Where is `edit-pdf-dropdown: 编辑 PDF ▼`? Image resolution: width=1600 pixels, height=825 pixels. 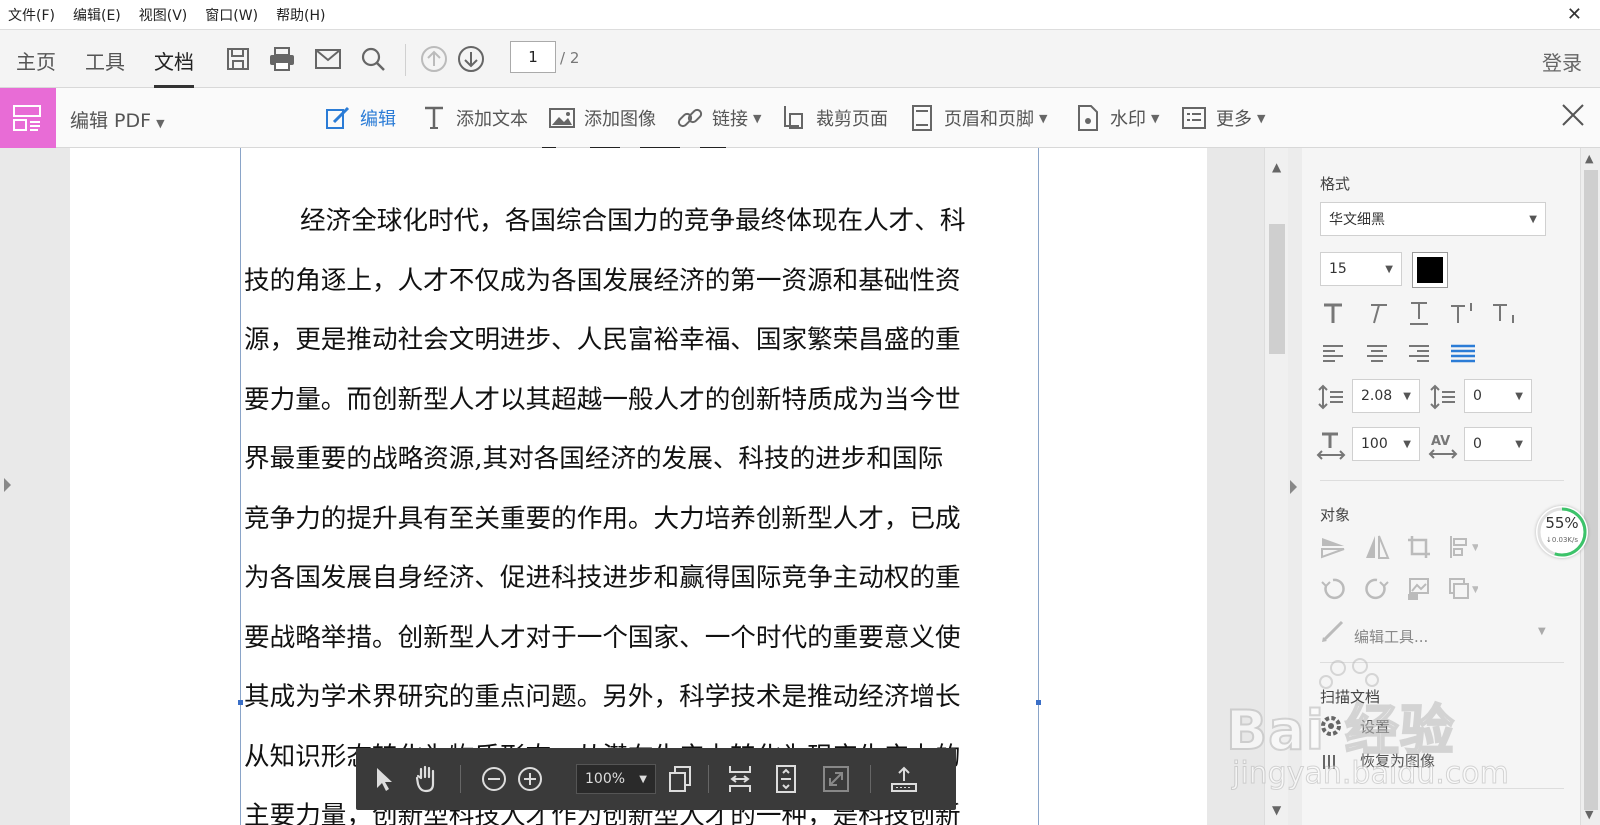 edit-pdf-dropdown: 编辑 PDF ▼ is located at coordinates (117, 119).